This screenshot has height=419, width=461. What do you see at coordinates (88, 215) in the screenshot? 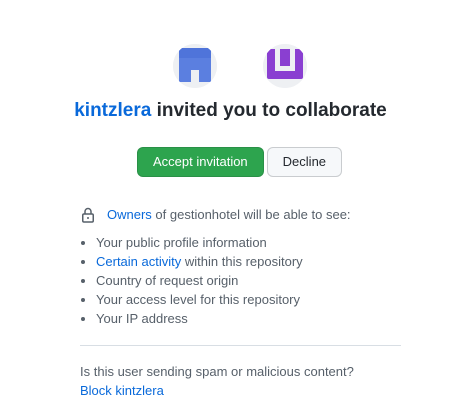
I see `lock-icon` at bounding box center [88, 215].